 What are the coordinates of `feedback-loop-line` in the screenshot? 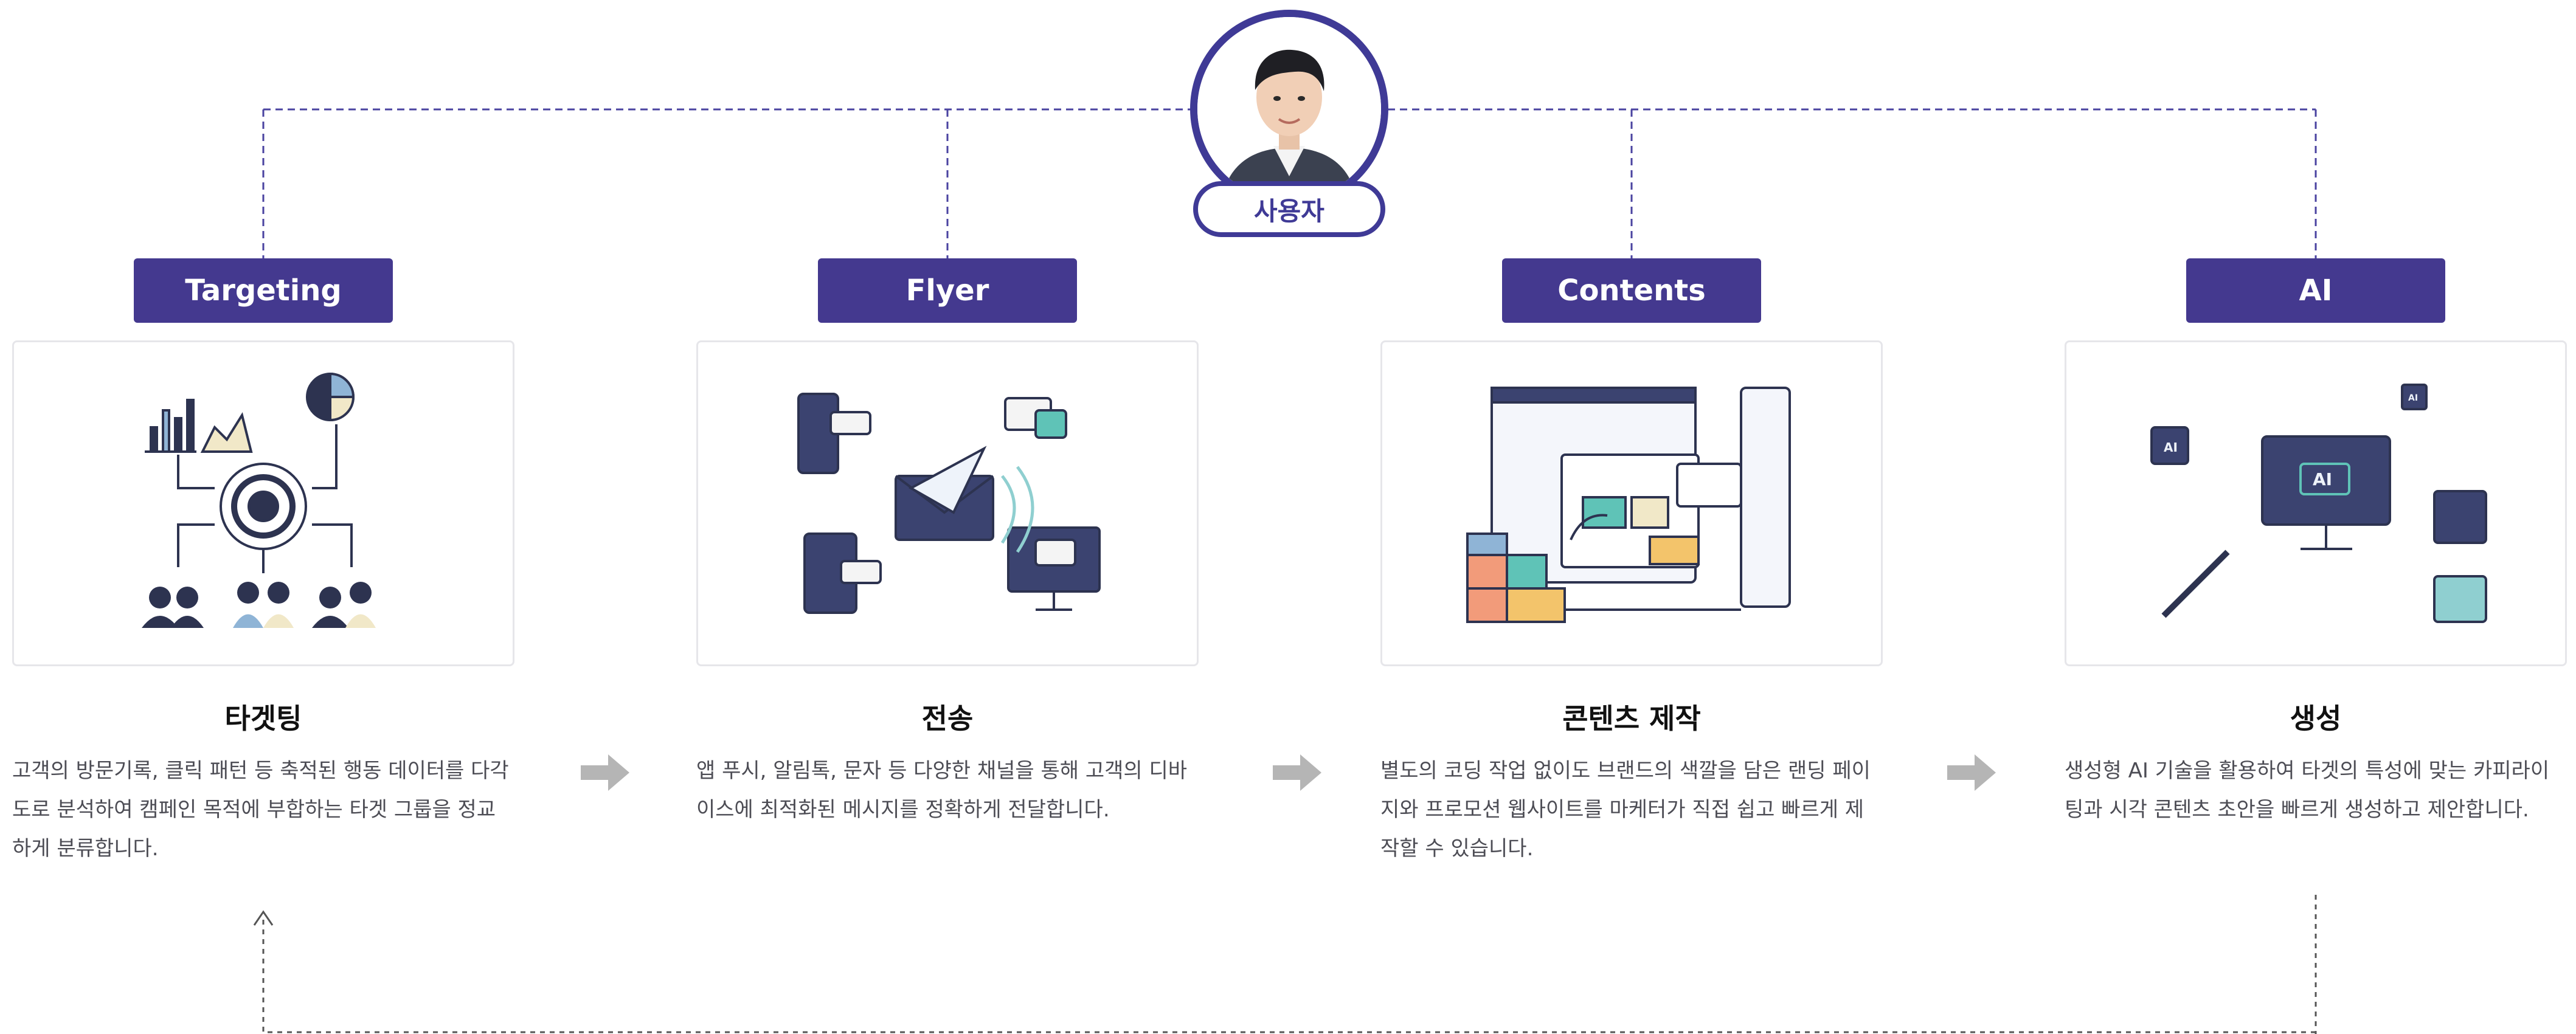 It's located at (1289, 965).